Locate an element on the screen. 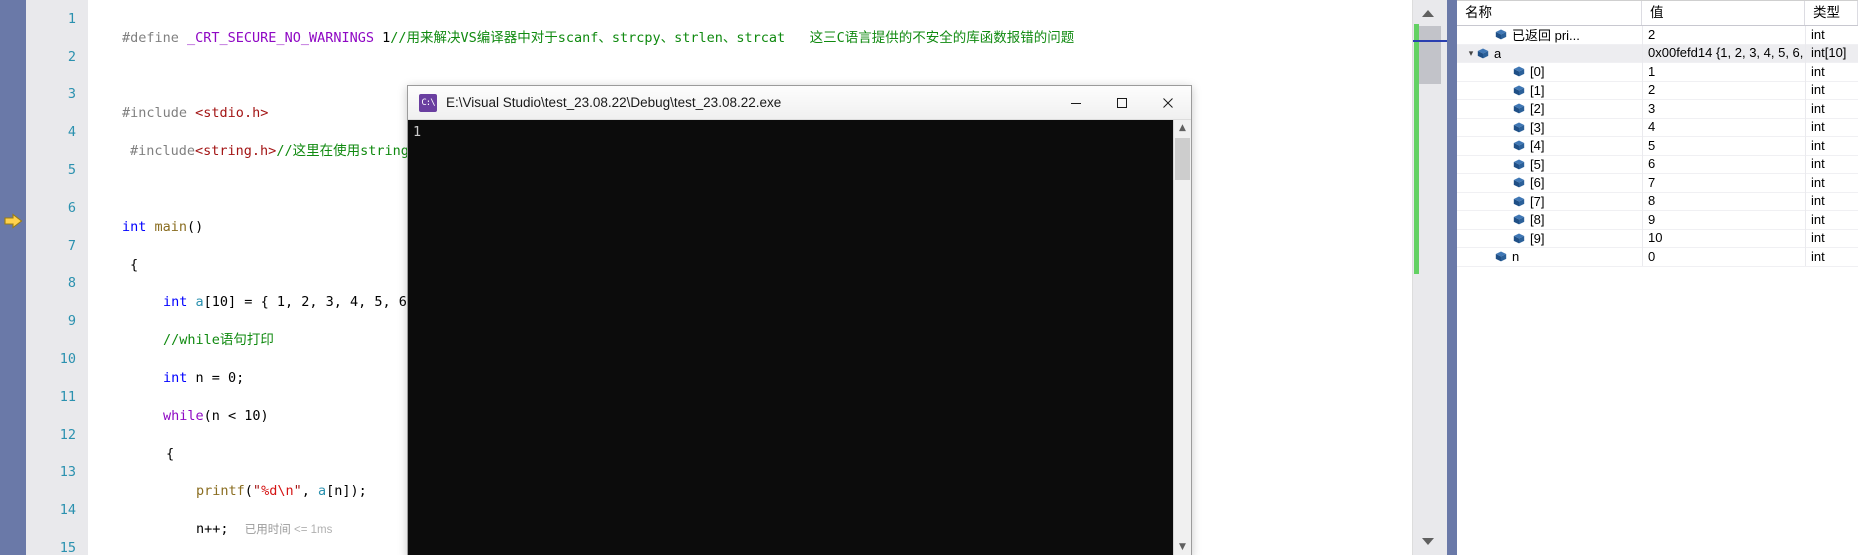 The width and height of the screenshot is (1858, 556). watch-variable-value: 0 is located at coordinates (1723, 256).